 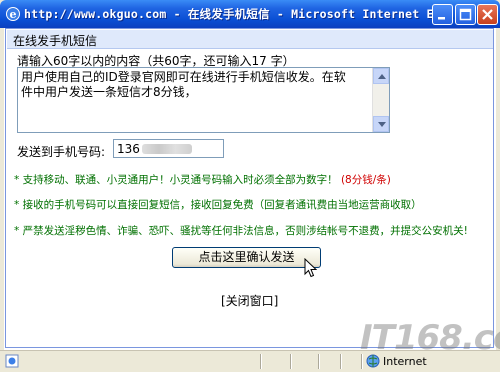 I want to click on scroll-up-button, so click(x=381, y=76).